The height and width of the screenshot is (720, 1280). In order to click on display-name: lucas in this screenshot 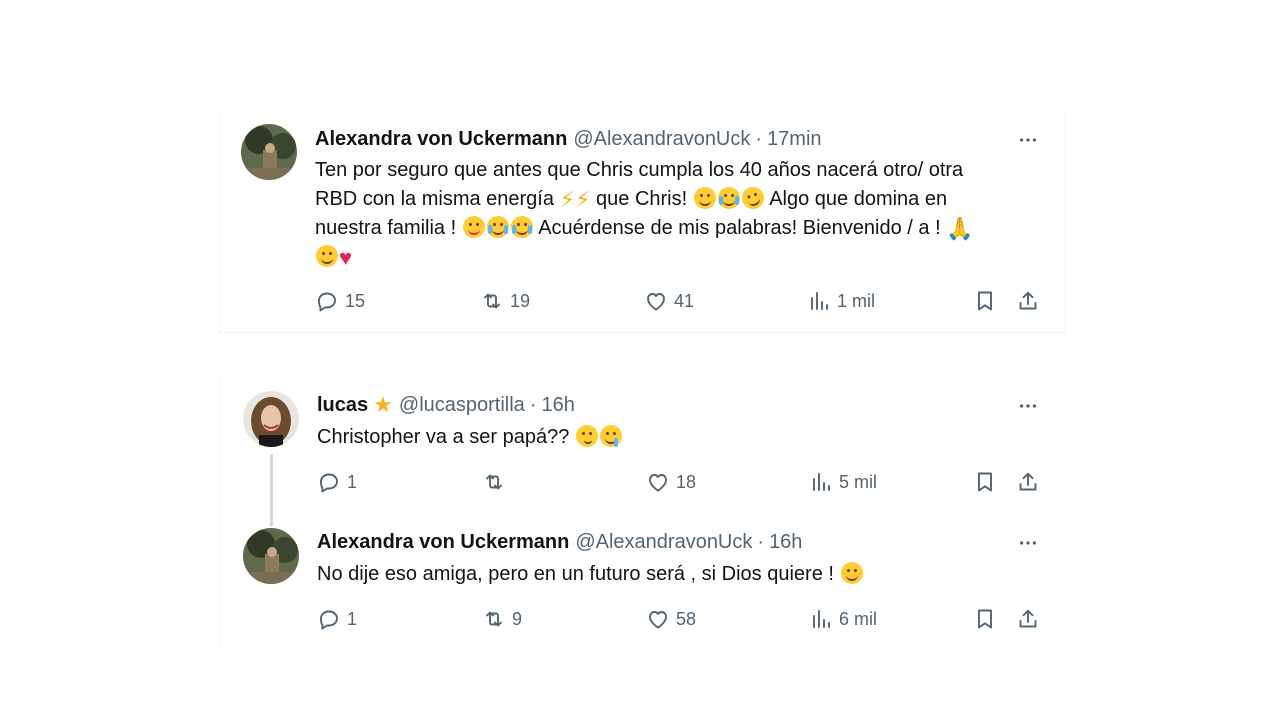, I will do `click(342, 405)`.